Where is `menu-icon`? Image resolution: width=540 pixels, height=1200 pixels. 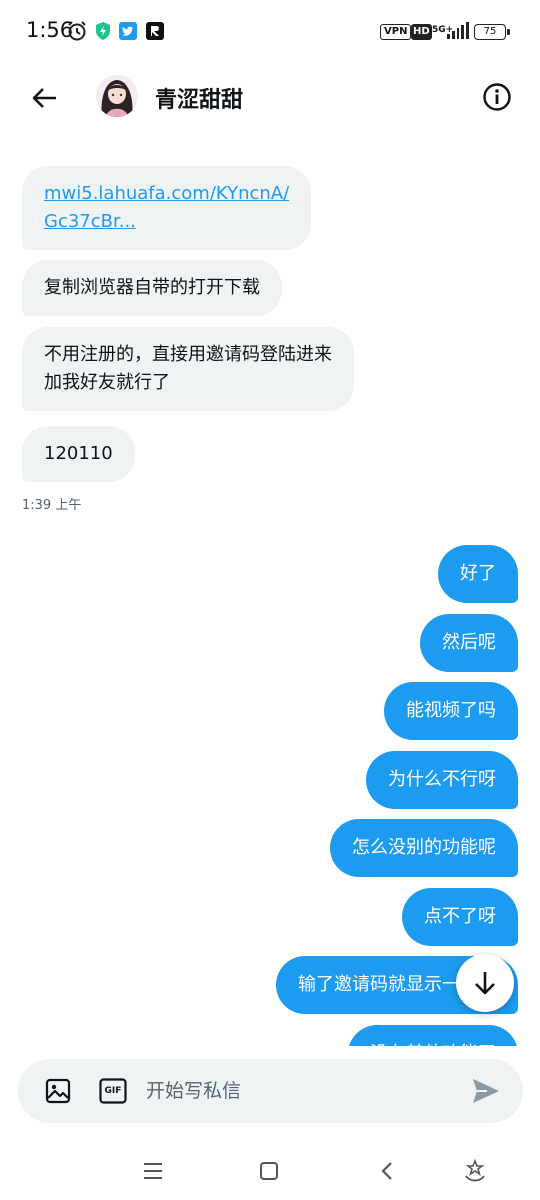 menu-icon is located at coordinates (153, 1171).